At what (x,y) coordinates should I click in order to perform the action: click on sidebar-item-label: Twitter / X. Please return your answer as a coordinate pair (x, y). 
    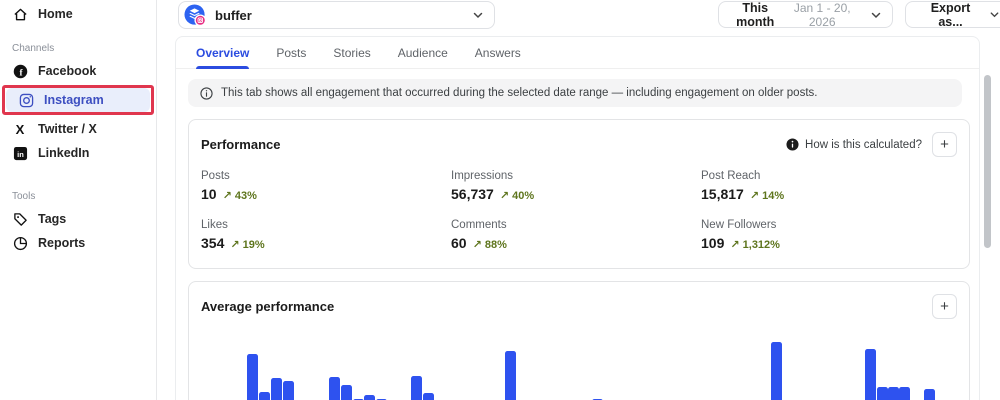
    Looking at the image, I should click on (67, 129).